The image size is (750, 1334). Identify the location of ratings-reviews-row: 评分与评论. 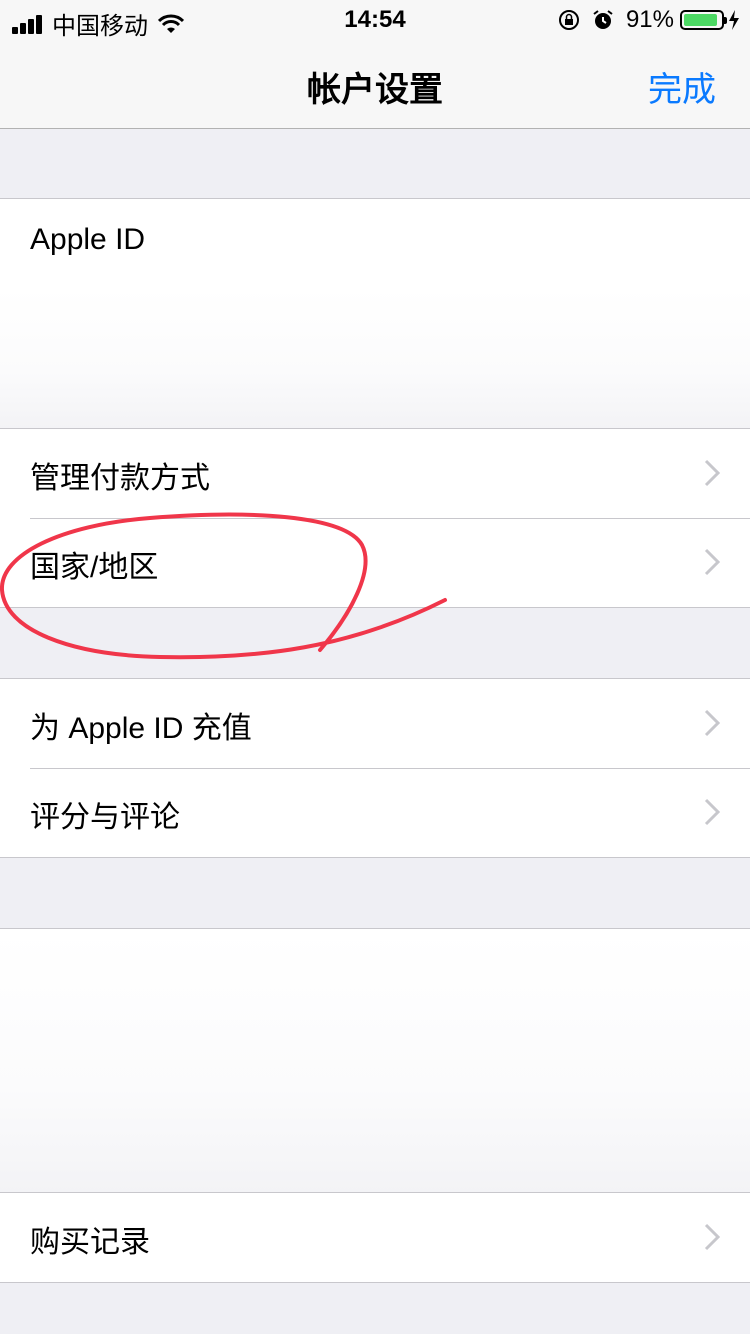
(375, 812).